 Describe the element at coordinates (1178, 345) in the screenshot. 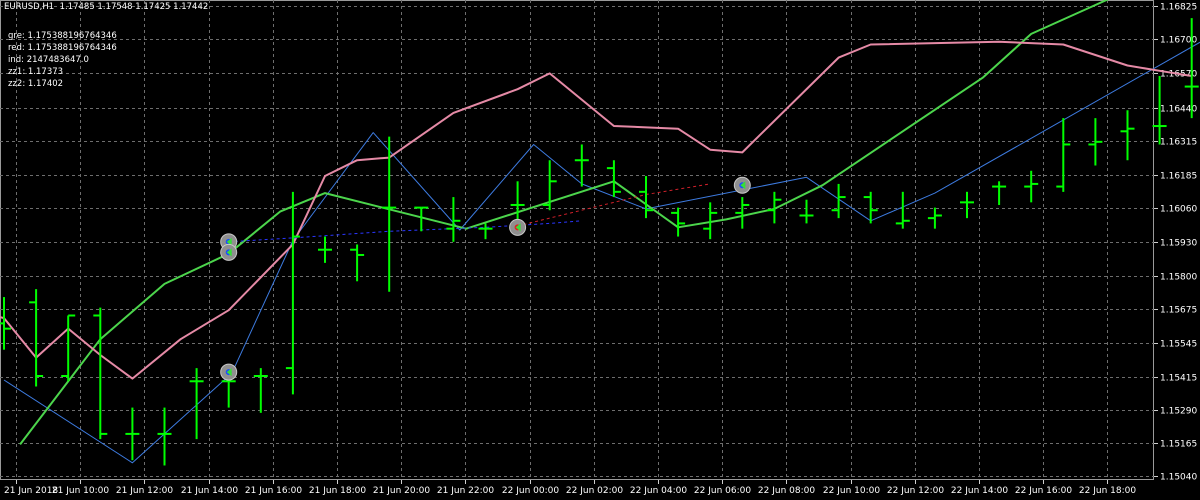

I see `price-tick-label: 1.15545` at that location.